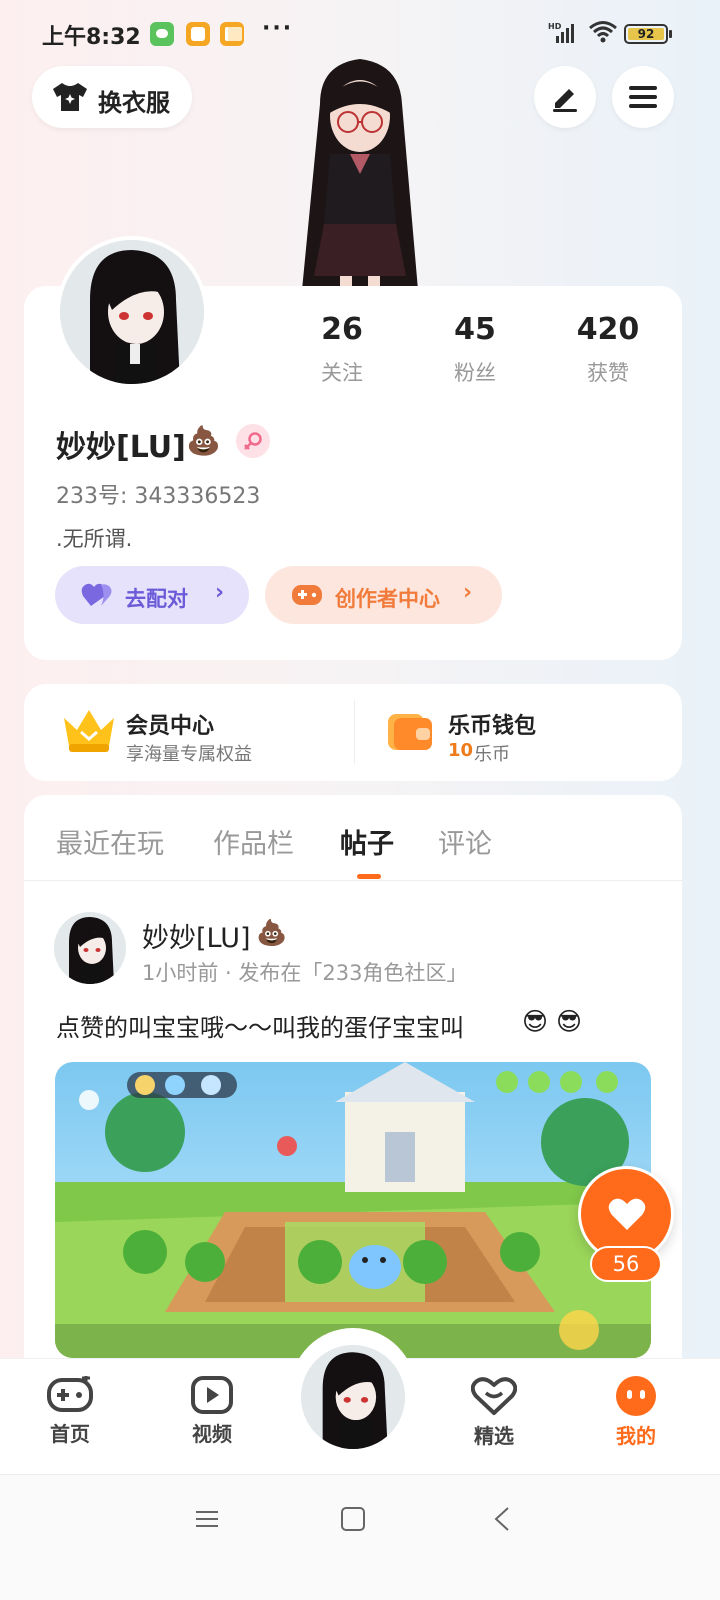 Image resolution: width=720 pixels, height=1600 pixels. What do you see at coordinates (608, 349) in the screenshot?
I see `likes-stat: 420 获赞` at bounding box center [608, 349].